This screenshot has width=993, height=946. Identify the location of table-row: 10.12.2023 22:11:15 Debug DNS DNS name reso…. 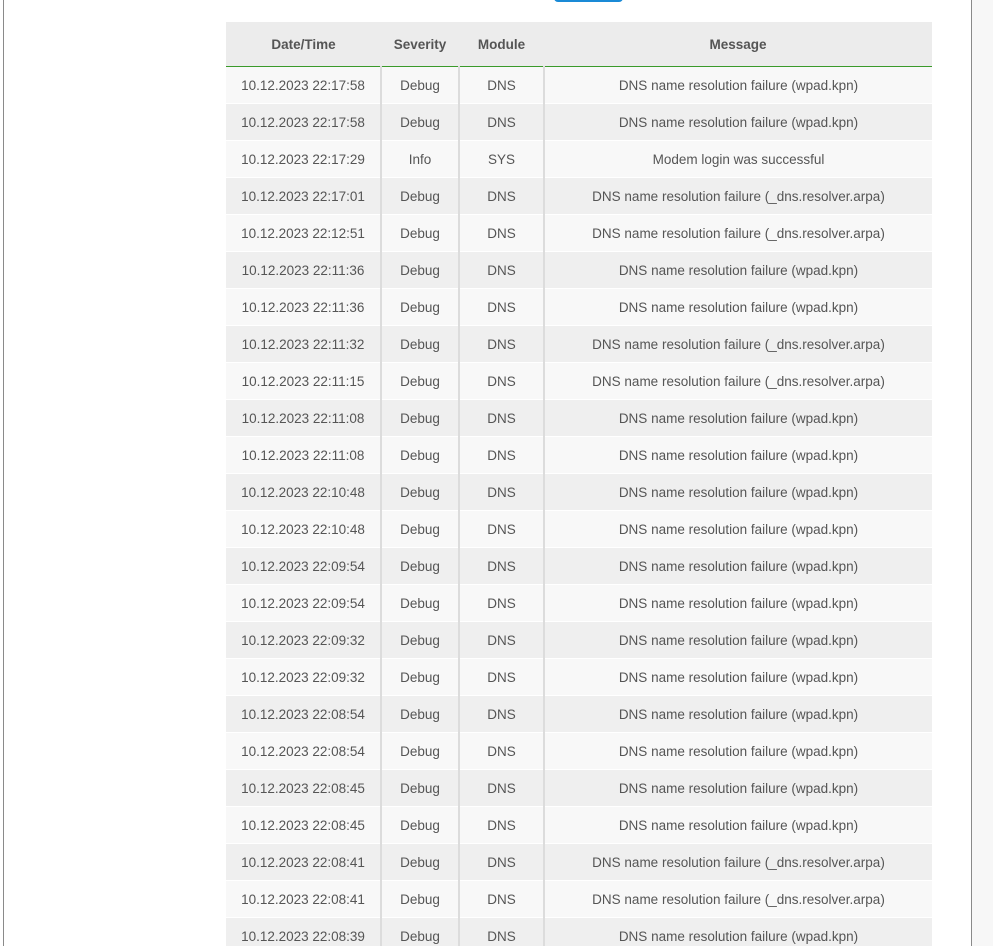
(579, 381).